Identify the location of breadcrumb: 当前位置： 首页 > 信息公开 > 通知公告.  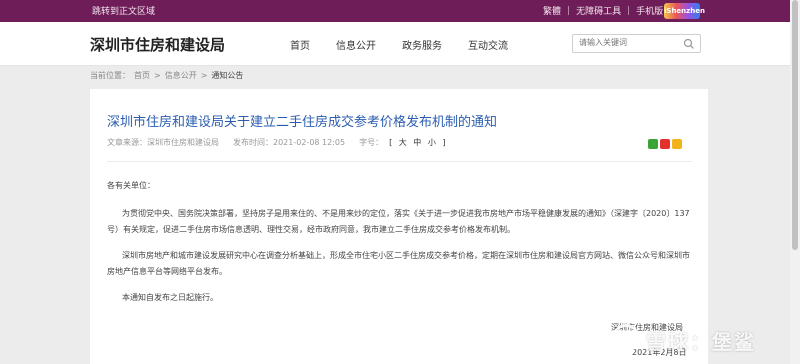
(168, 75).